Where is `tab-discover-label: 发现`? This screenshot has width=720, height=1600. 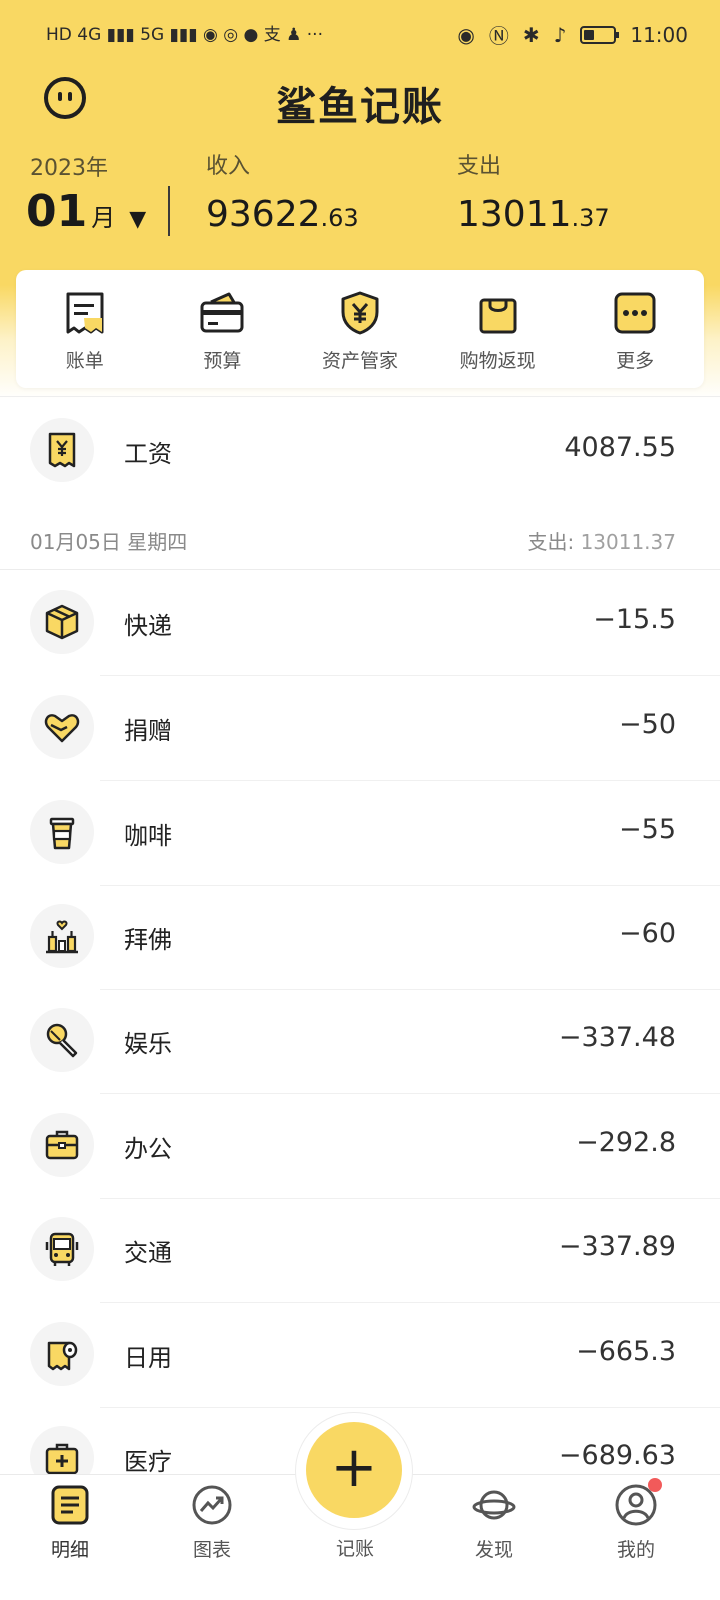 tab-discover-label: 发现 is located at coordinates (493, 1550).